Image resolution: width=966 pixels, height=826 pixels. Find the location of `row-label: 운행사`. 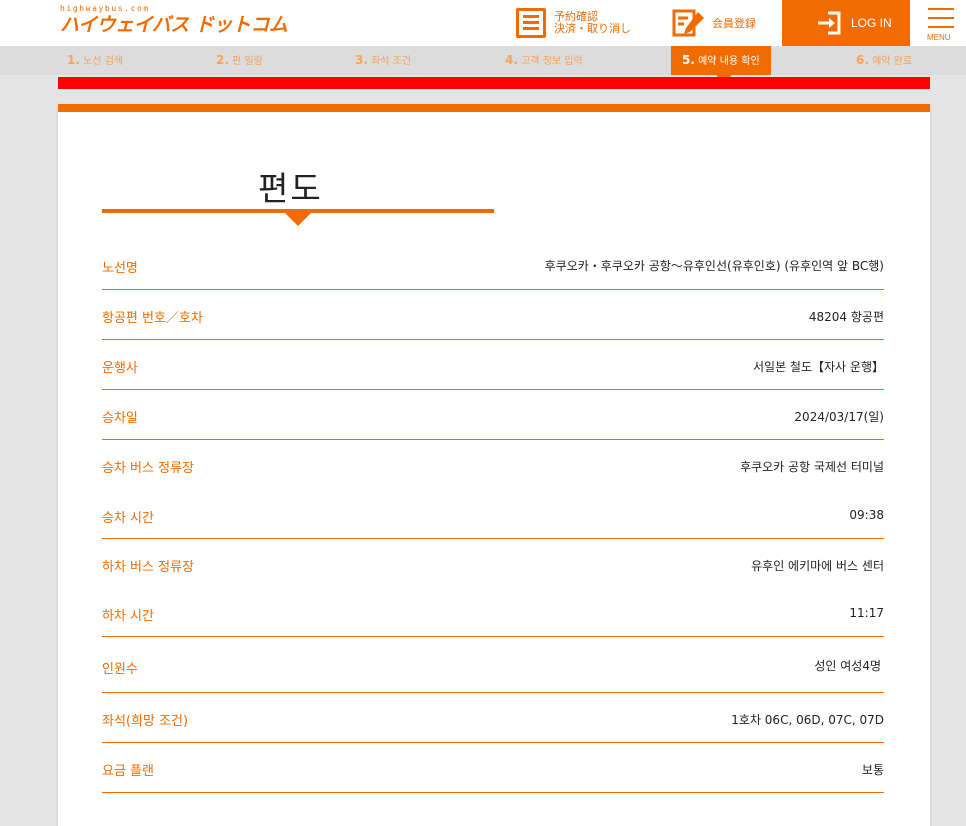

row-label: 운행사 is located at coordinates (120, 368).